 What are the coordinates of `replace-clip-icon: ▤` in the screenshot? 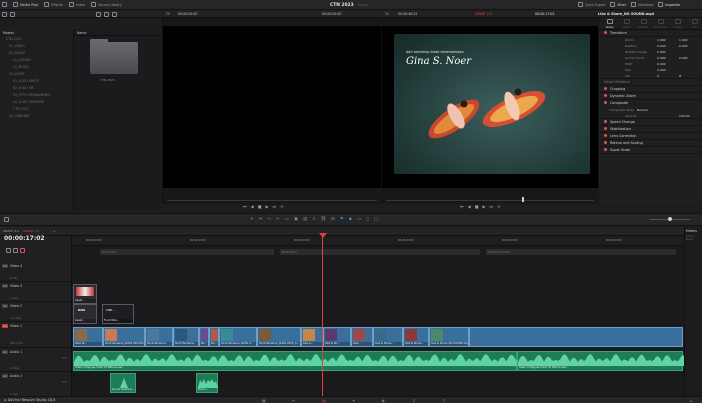 It's located at (305, 219).